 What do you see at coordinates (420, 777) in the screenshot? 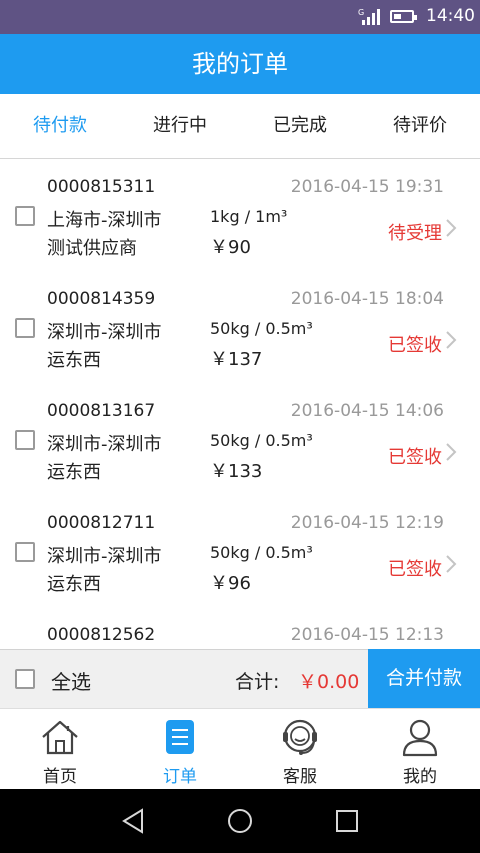
I see `nav-label: 我的` at bounding box center [420, 777].